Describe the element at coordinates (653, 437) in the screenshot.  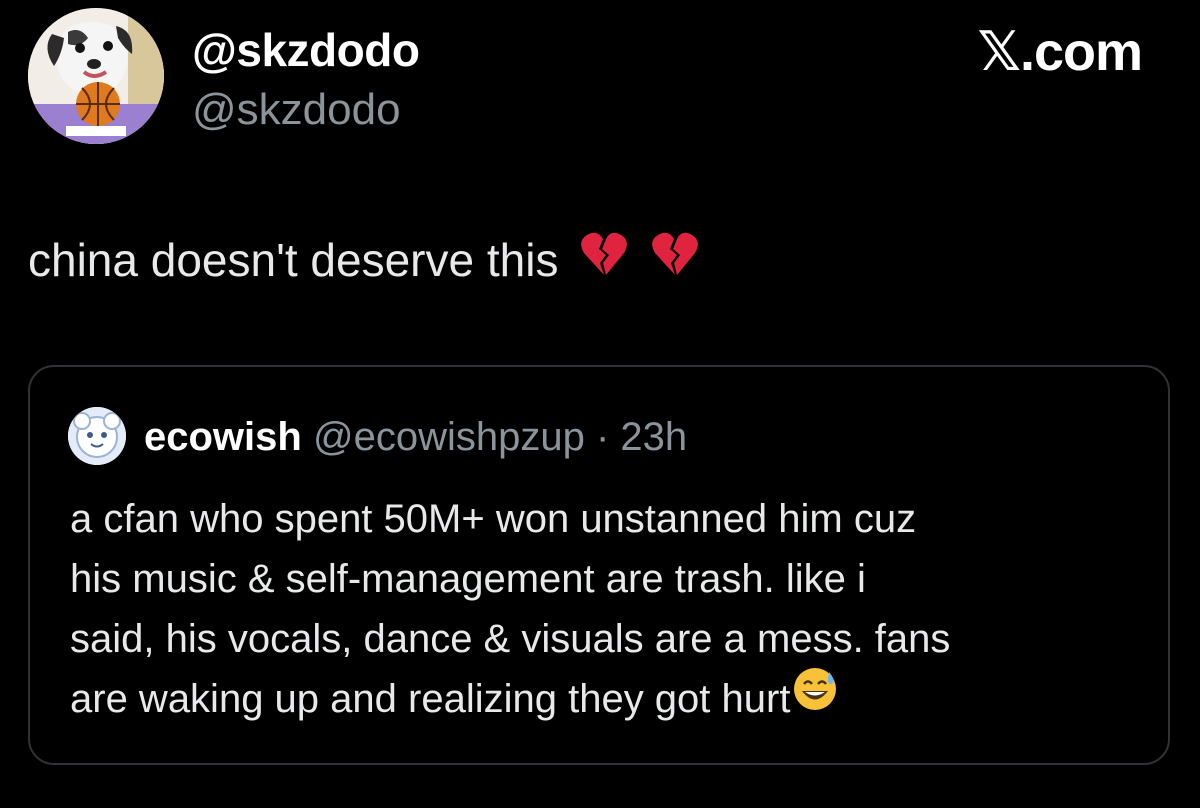
I see `quoted-timestamp: 23h` at that location.